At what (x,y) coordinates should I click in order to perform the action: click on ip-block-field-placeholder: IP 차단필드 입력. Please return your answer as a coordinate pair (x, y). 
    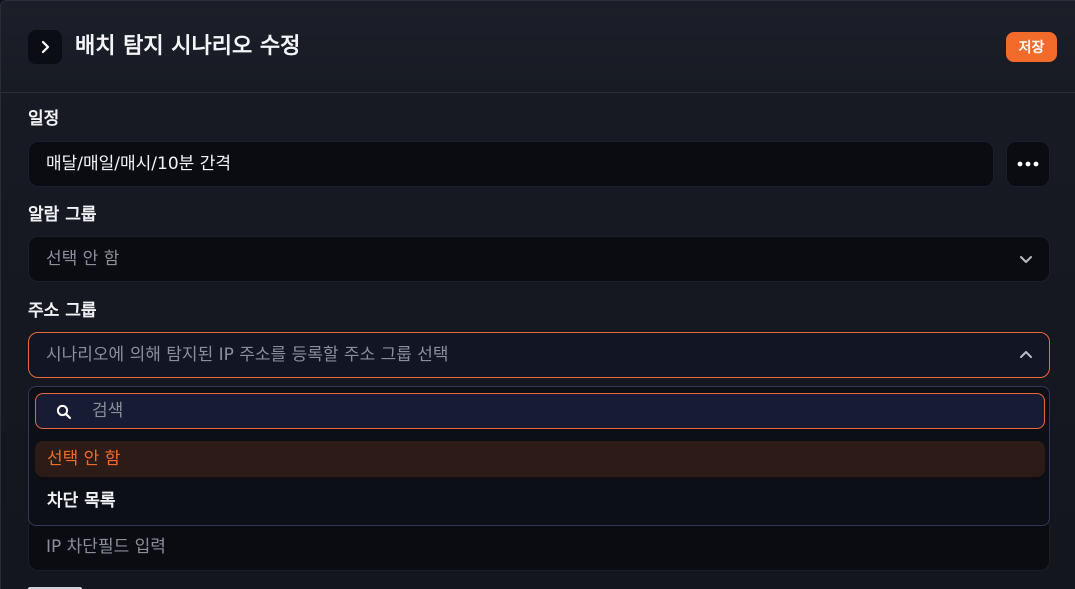
    Looking at the image, I should click on (106, 547).